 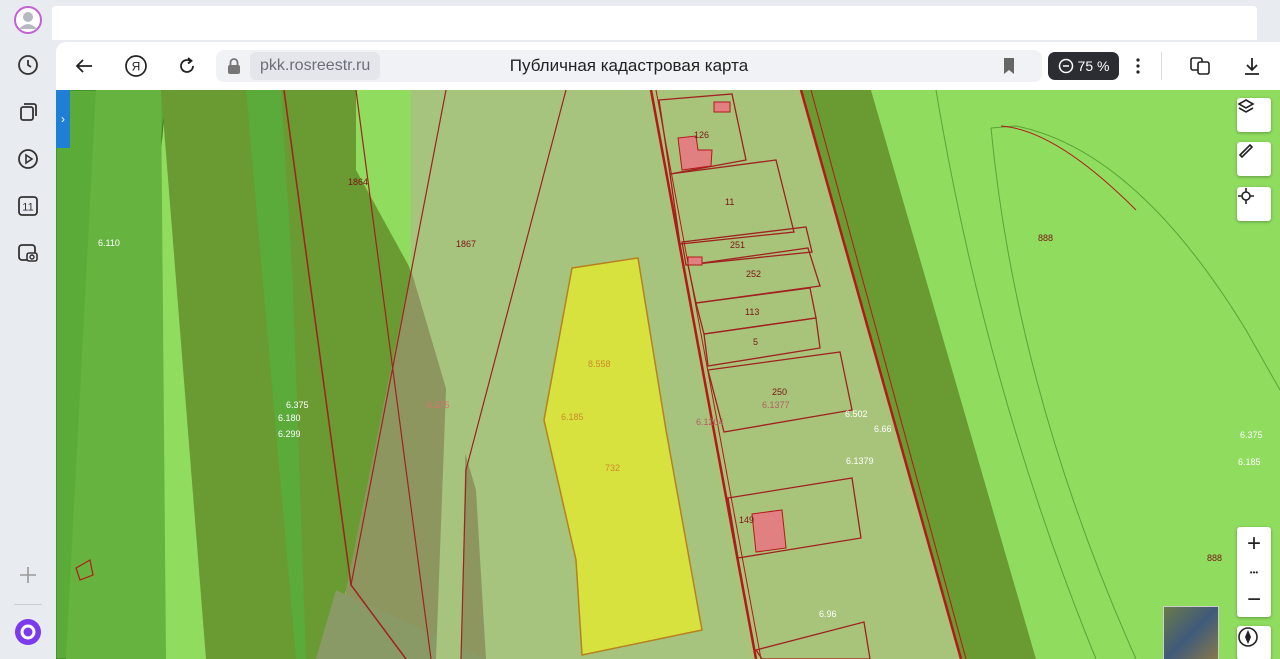 What do you see at coordinates (28, 604) in the screenshot?
I see `sidebar-divider` at bounding box center [28, 604].